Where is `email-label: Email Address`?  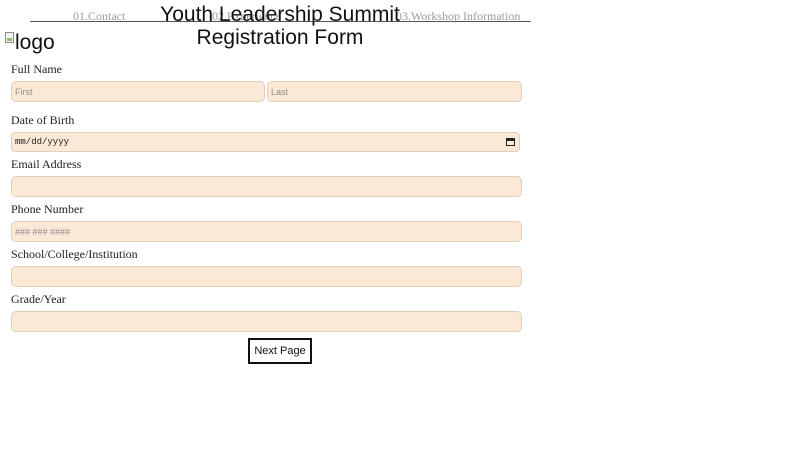 email-label: Email Address is located at coordinates (46, 164).